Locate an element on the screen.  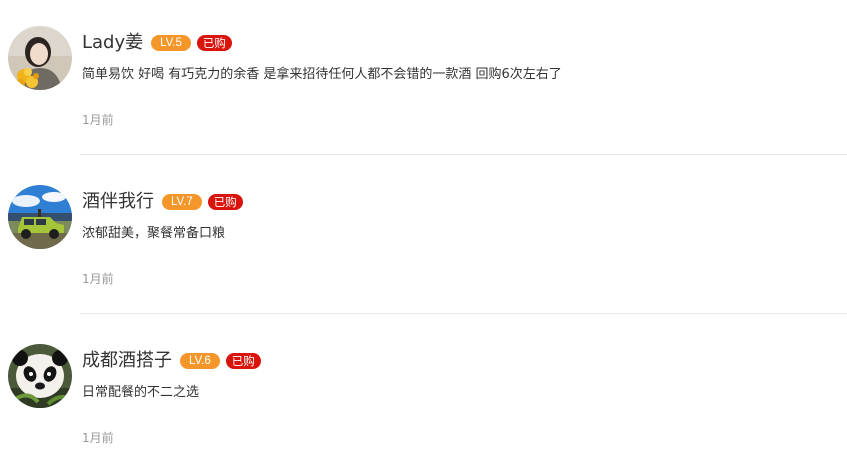
avatar-woman-icon is located at coordinates (40, 58).